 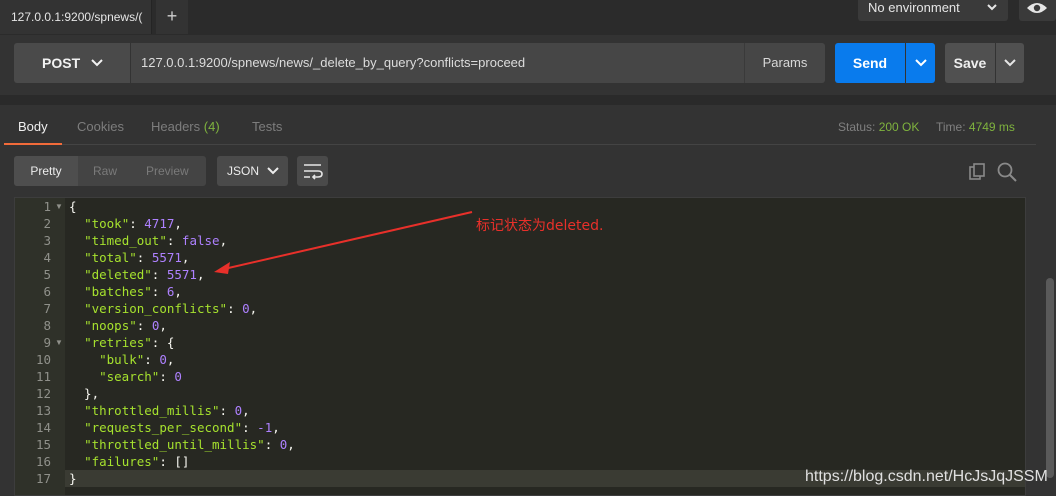 I want to click on line-number: 11, so click(x=43, y=376).